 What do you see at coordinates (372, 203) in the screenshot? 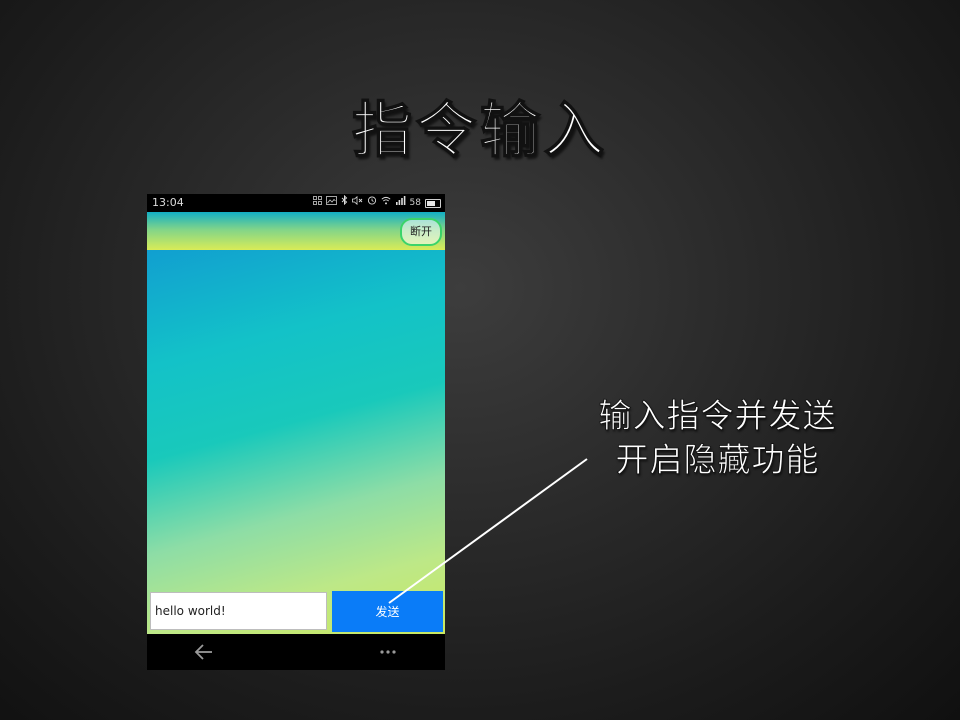
I see `alarm-icon` at bounding box center [372, 203].